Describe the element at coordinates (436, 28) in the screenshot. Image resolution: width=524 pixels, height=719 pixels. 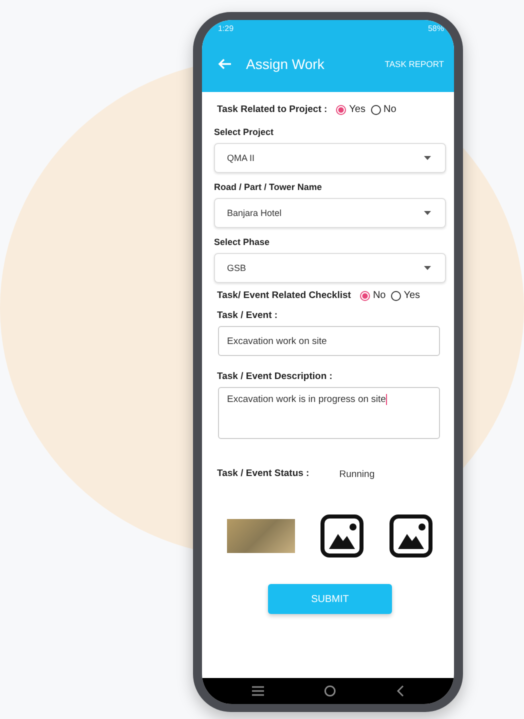
I see `battery-level: 58%` at that location.